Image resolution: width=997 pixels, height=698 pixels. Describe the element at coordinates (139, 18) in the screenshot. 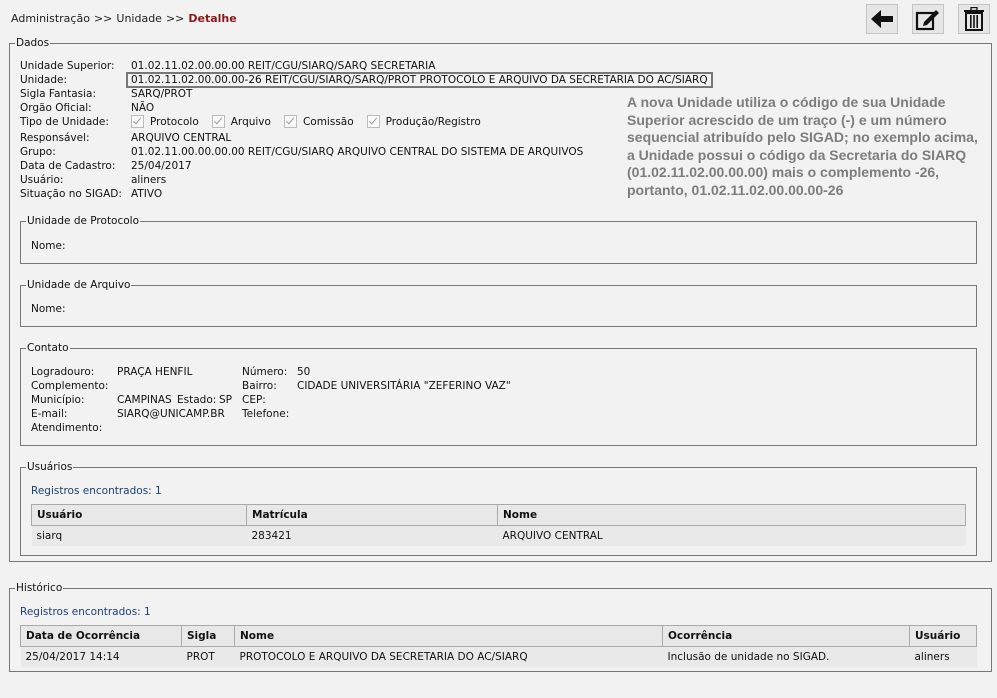

I see `breadcrumb-item-unidade: Unidade` at that location.